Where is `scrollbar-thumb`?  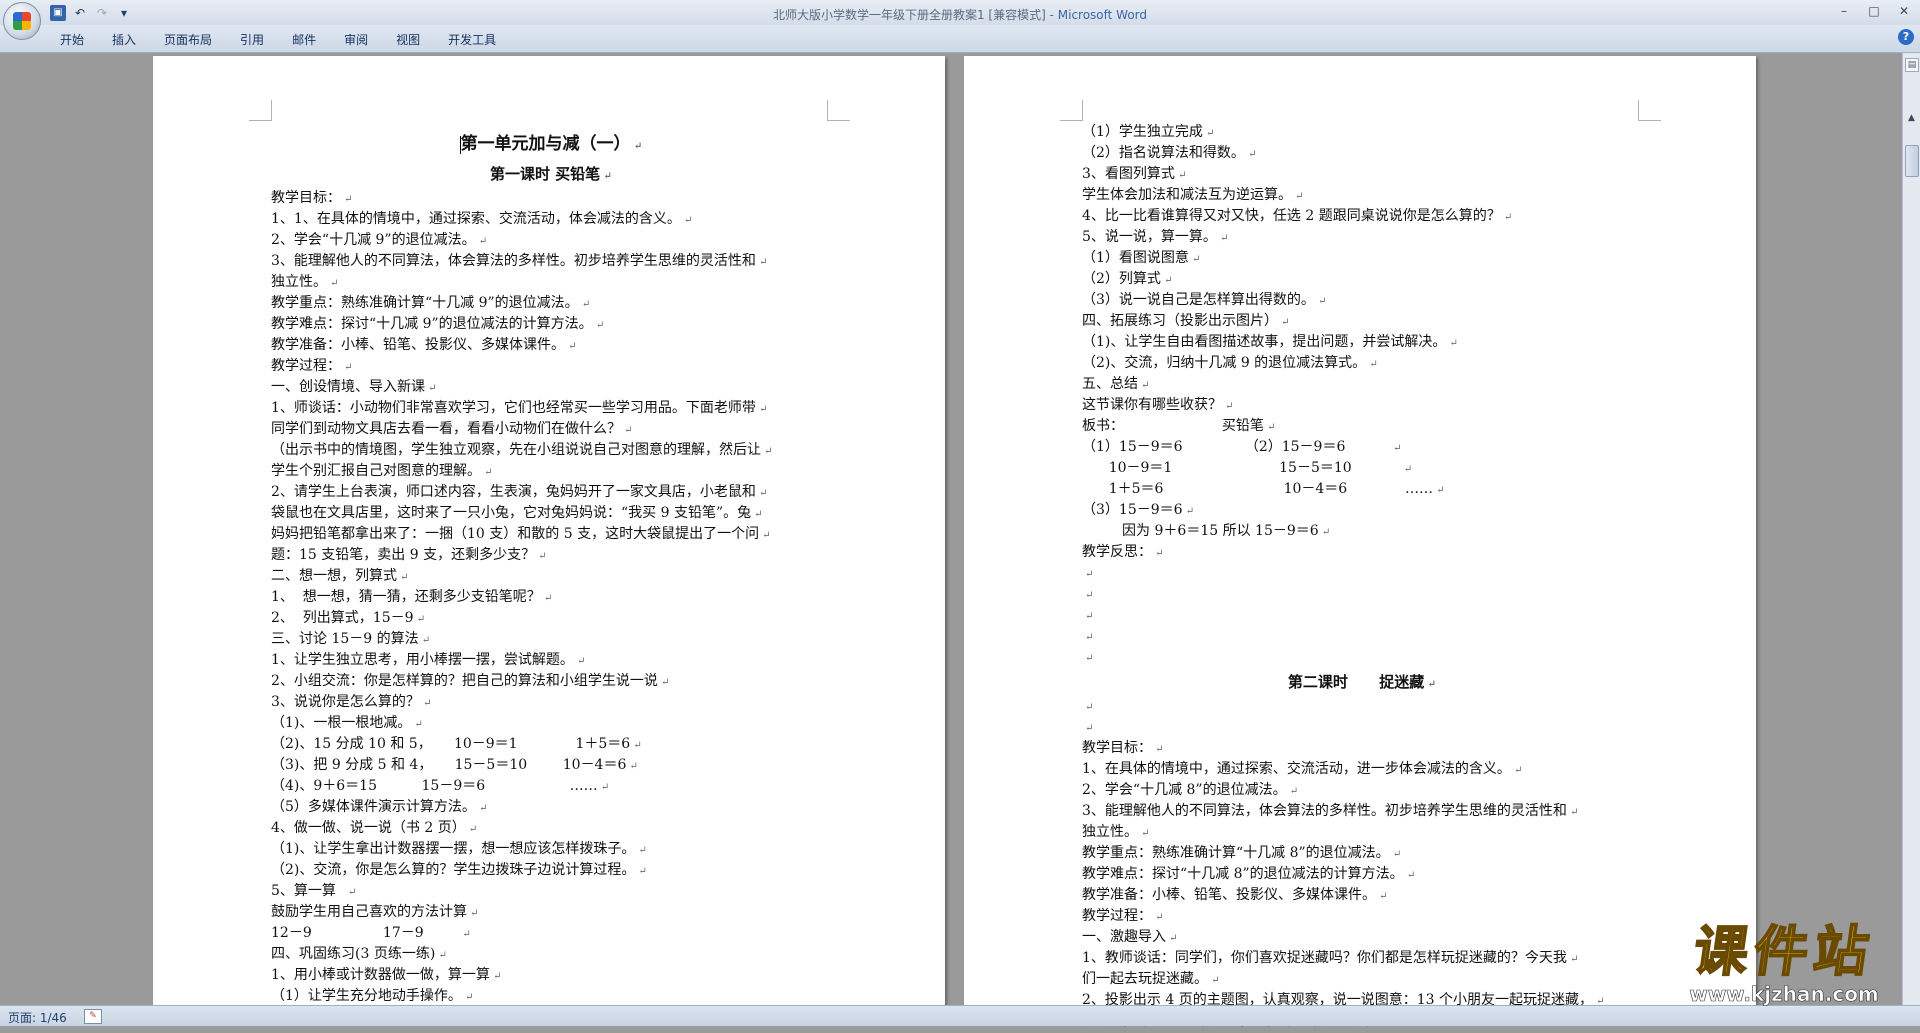 scrollbar-thumb is located at coordinates (1912, 161).